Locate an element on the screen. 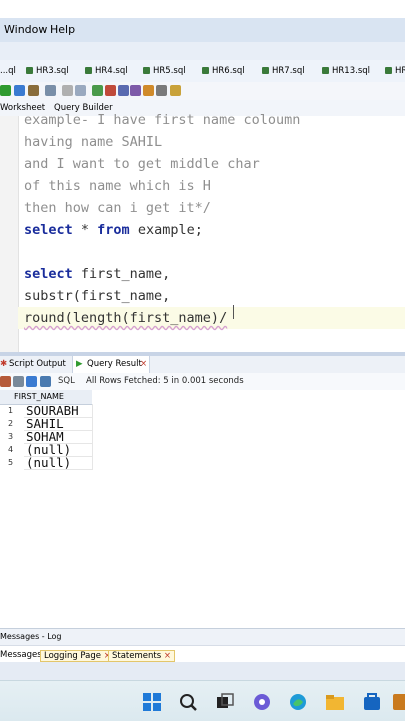 The width and height of the screenshot is (405, 721). autotrace-icon is located at coordinates (97, 90).